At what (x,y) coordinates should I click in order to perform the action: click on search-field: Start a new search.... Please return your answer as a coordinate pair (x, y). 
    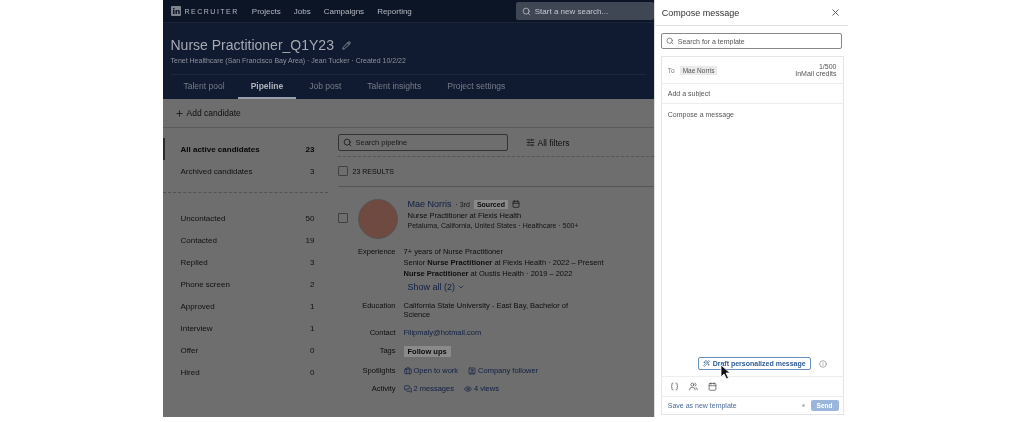
    Looking at the image, I should click on (584, 11).